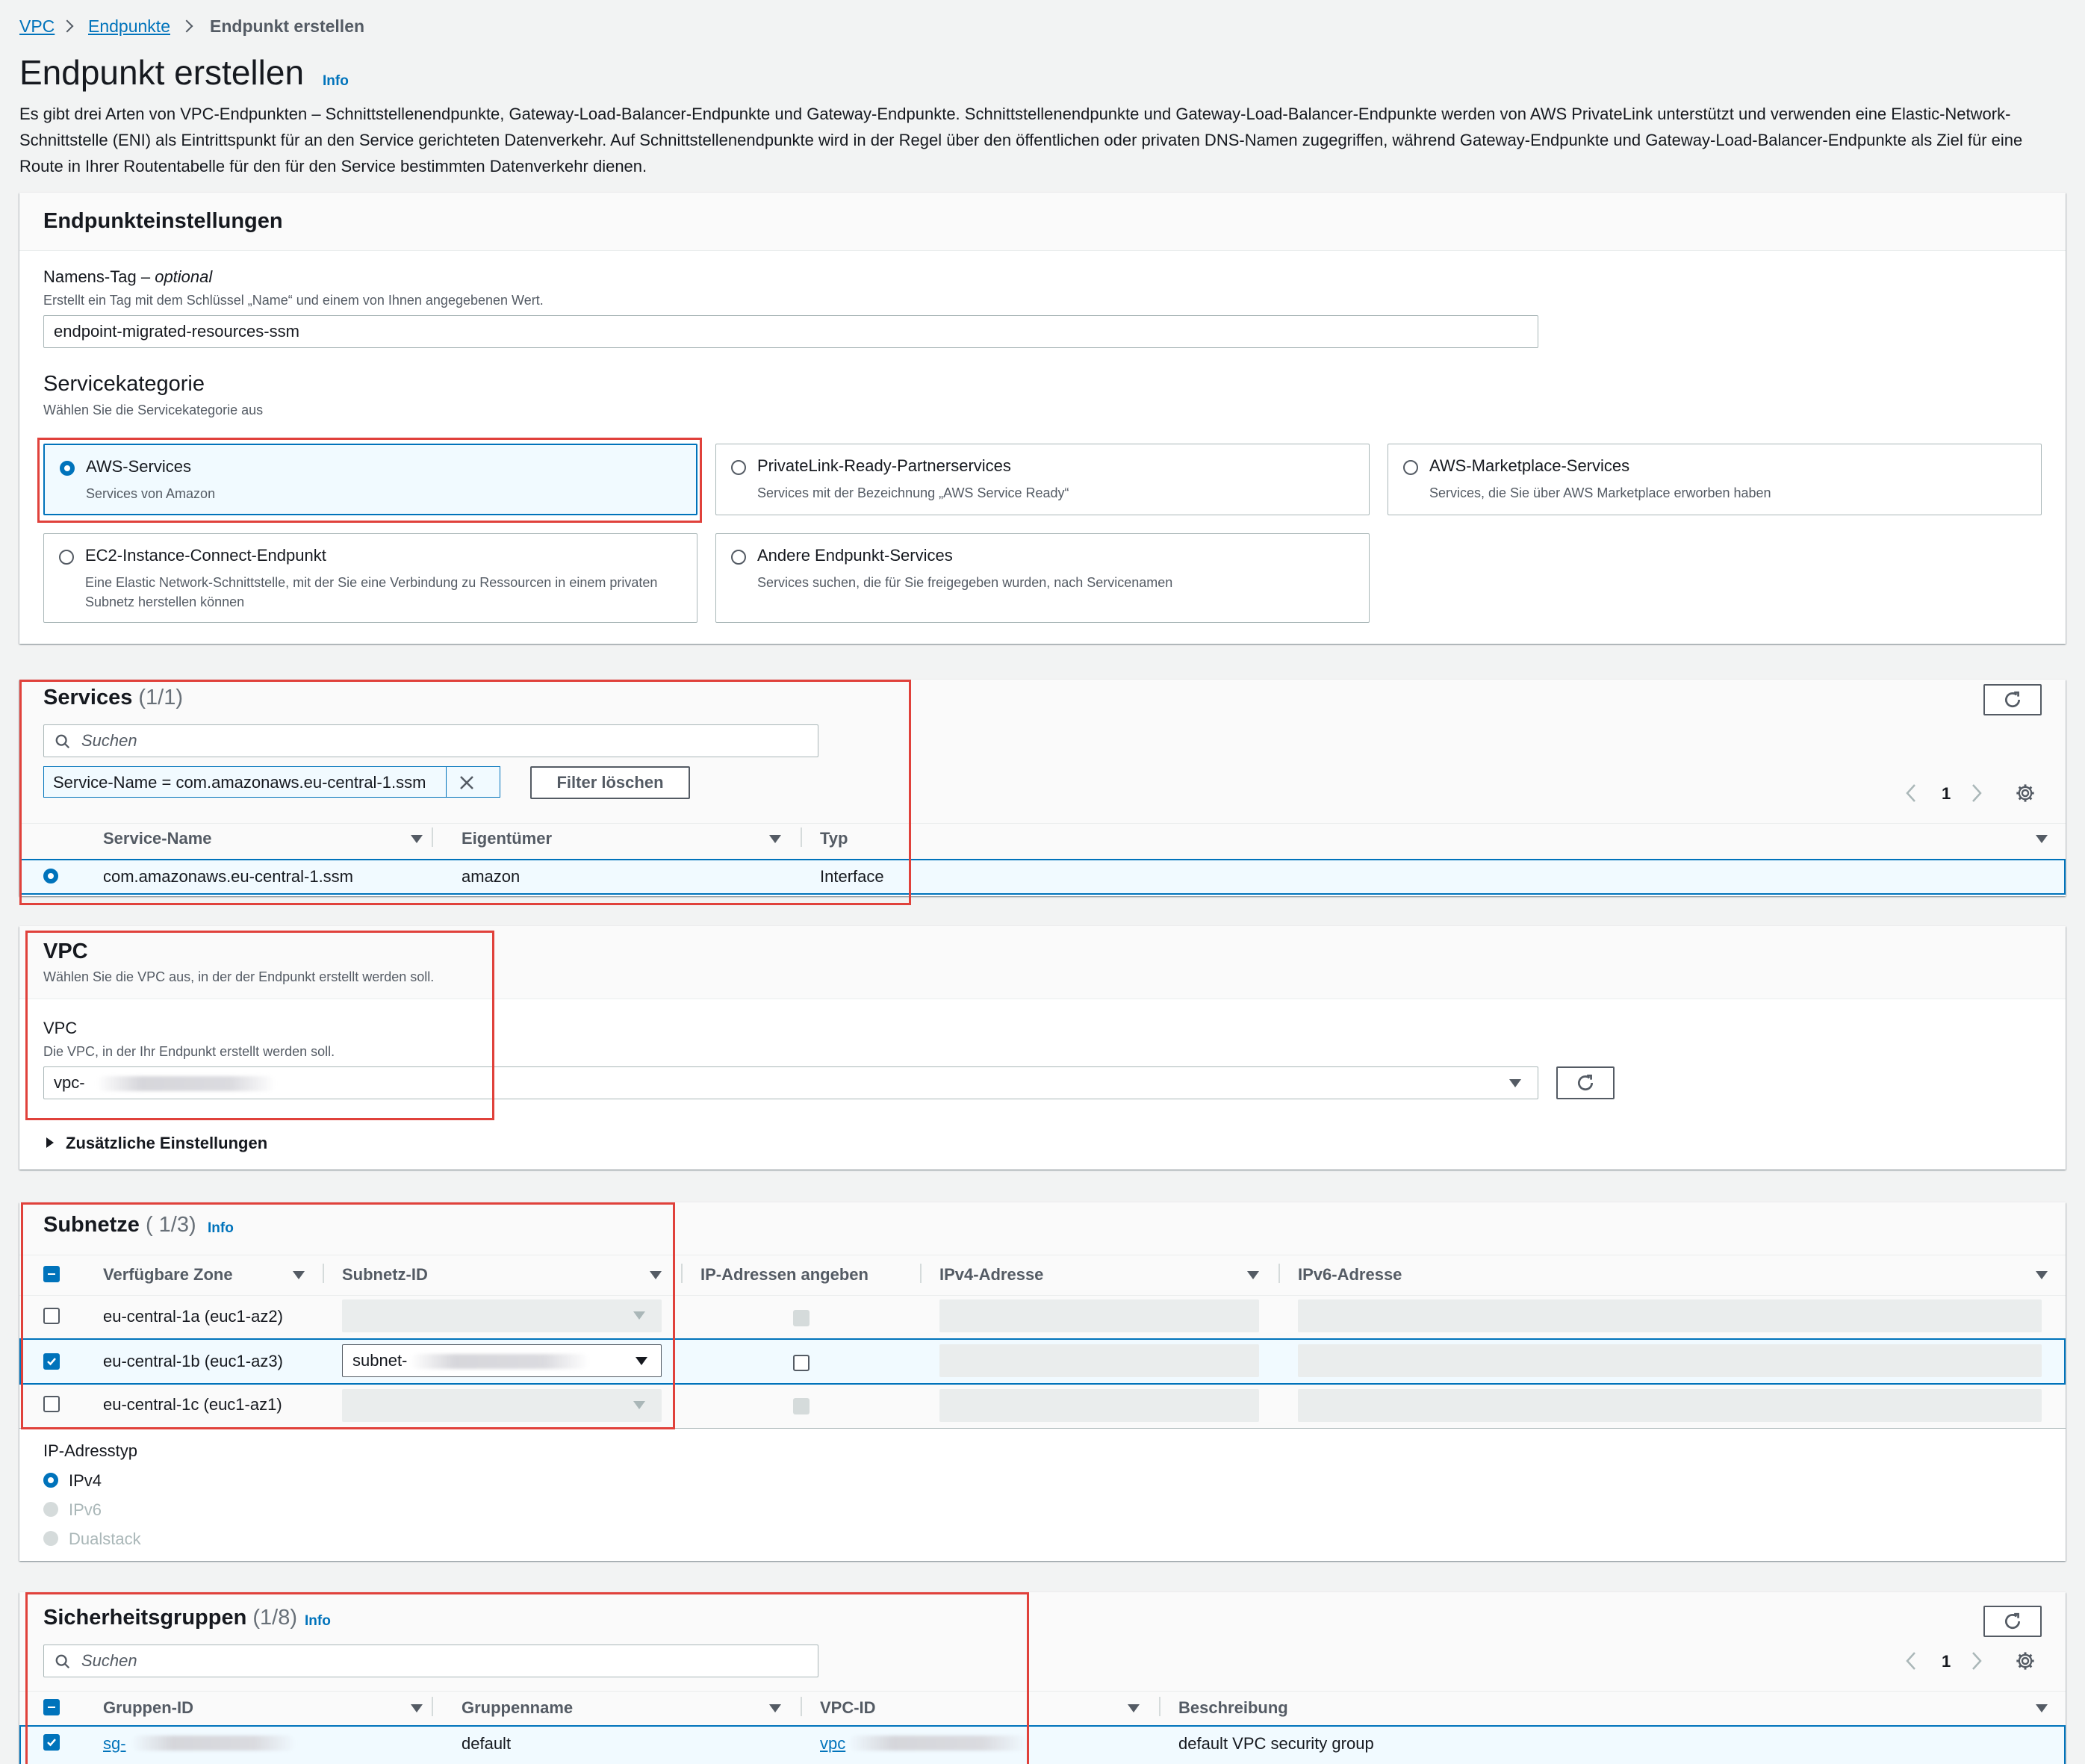 This screenshot has height=1764, width=2085. What do you see at coordinates (168, 1275) in the screenshot?
I see `col-zone: Verfügbare Zone` at bounding box center [168, 1275].